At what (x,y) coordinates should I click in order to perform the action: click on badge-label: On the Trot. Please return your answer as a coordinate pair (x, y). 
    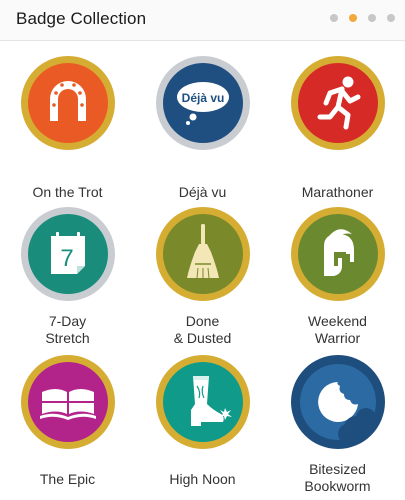
    Looking at the image, I should click on (67, 192).